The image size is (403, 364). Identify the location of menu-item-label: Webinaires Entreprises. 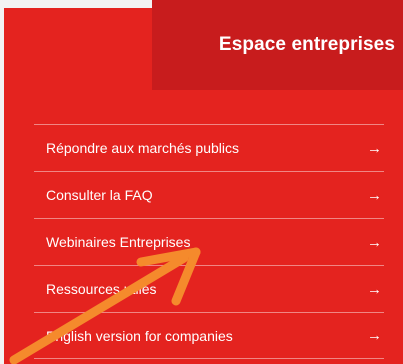
(118, 242).